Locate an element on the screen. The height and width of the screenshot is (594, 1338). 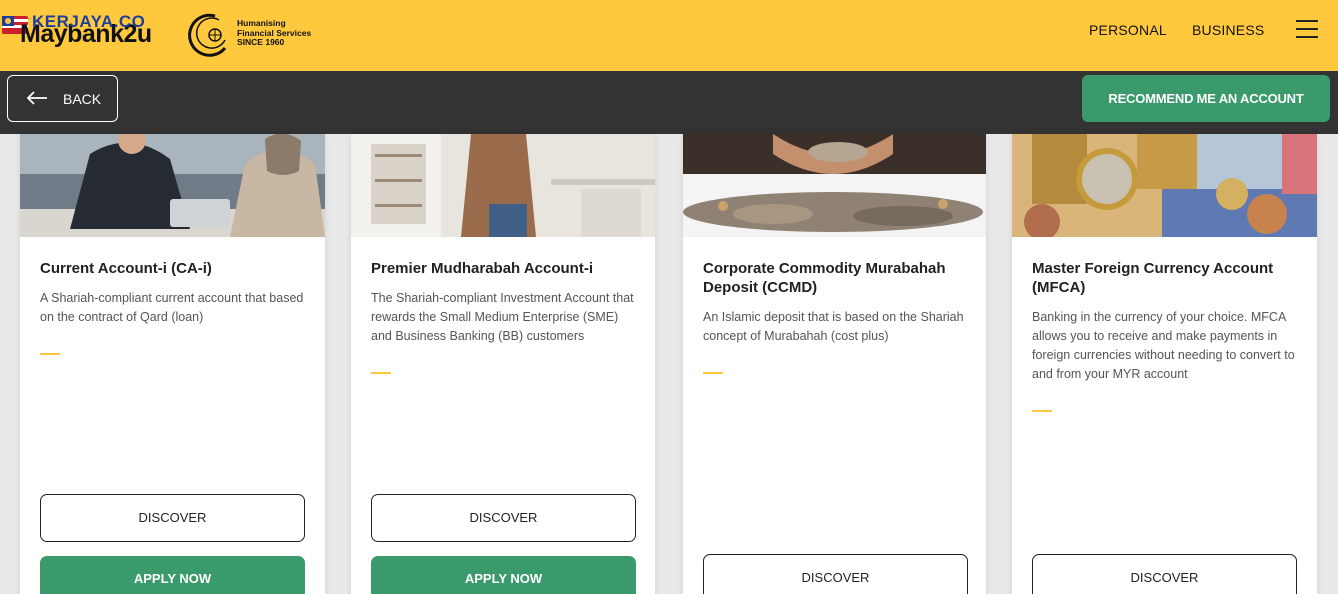
recommend-account-button: RECOMMEND ME AN ACCOUNT is located at coordinates (1206, 98).